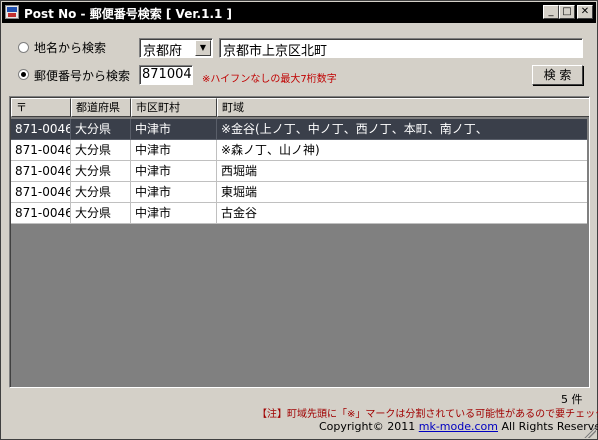 Image resolution: width=598 pixels, height=440 pixels. What do you see at coordinates (403, 107) in the screenshot?
I see `column-header: 町域` at bounding box center [403, 107].